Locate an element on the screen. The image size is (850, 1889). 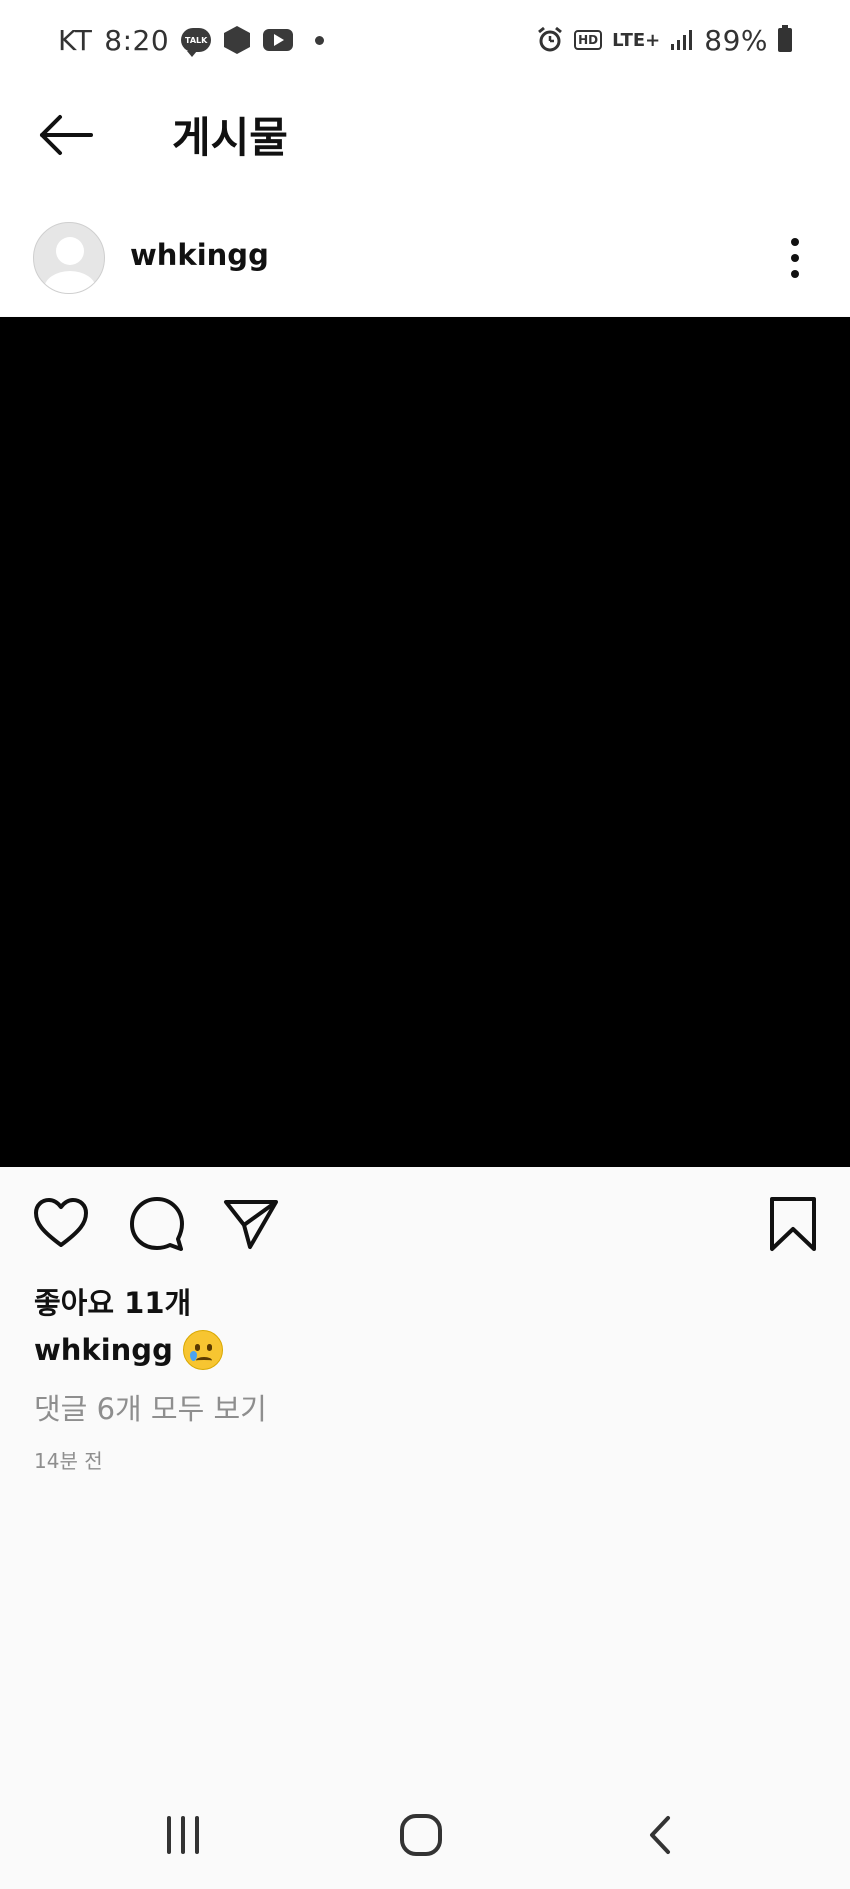
comment-button is located at coordinates (157, 1224).